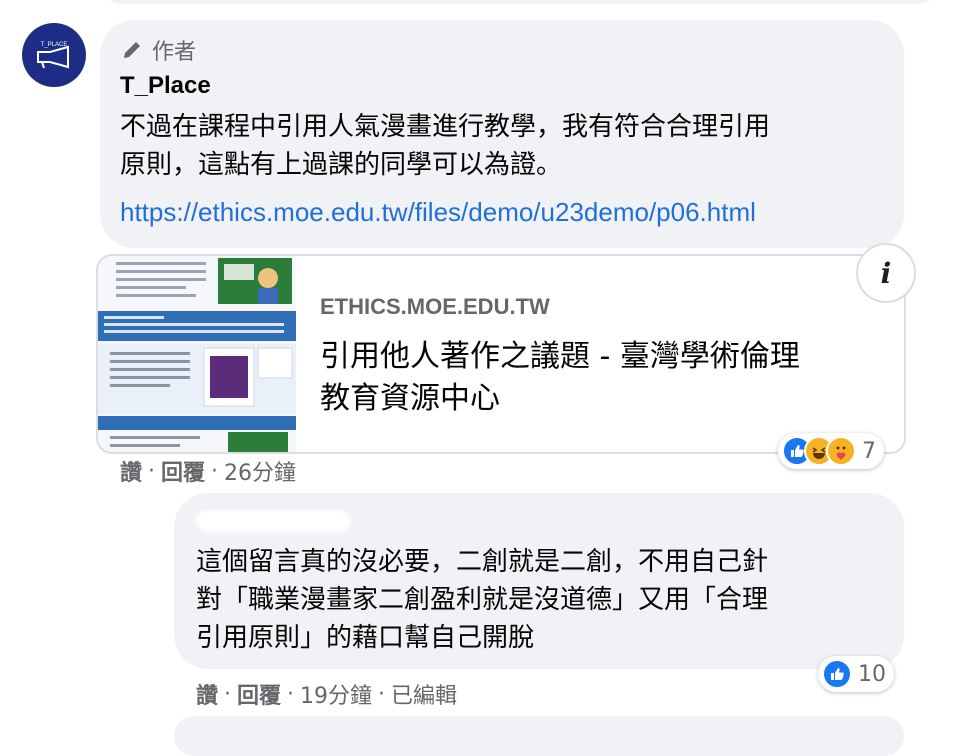  Describe the element at coordinates (336, 694) in the screenshot. I see `comment-timestamp: 19分鐘` at that location.